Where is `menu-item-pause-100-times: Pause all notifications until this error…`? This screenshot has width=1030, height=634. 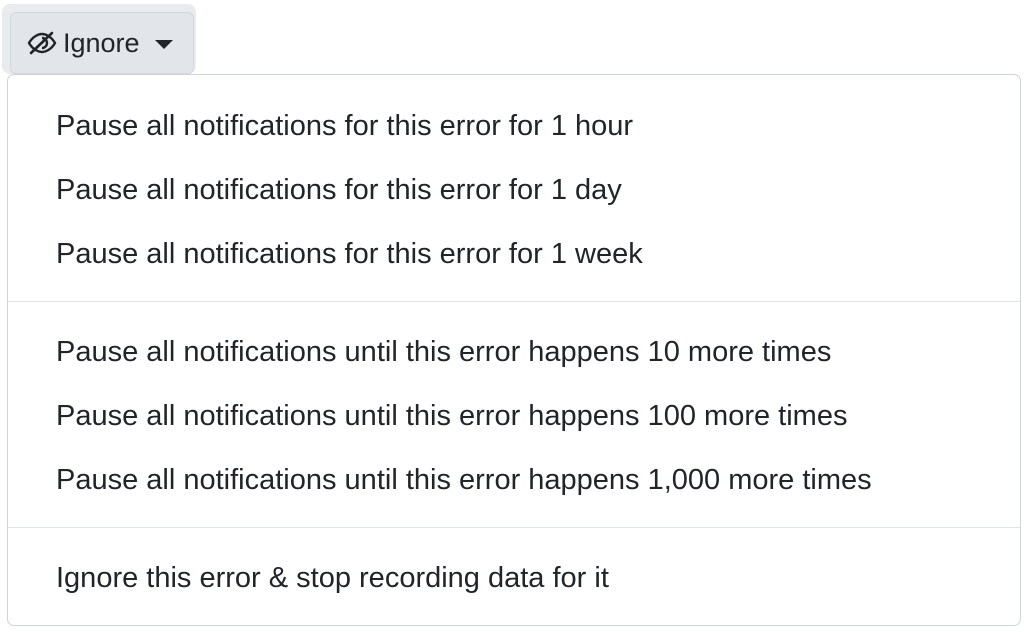 menu-item-pause-100-times: Pause all notifications until this error… is located at coordinates (514, 416).